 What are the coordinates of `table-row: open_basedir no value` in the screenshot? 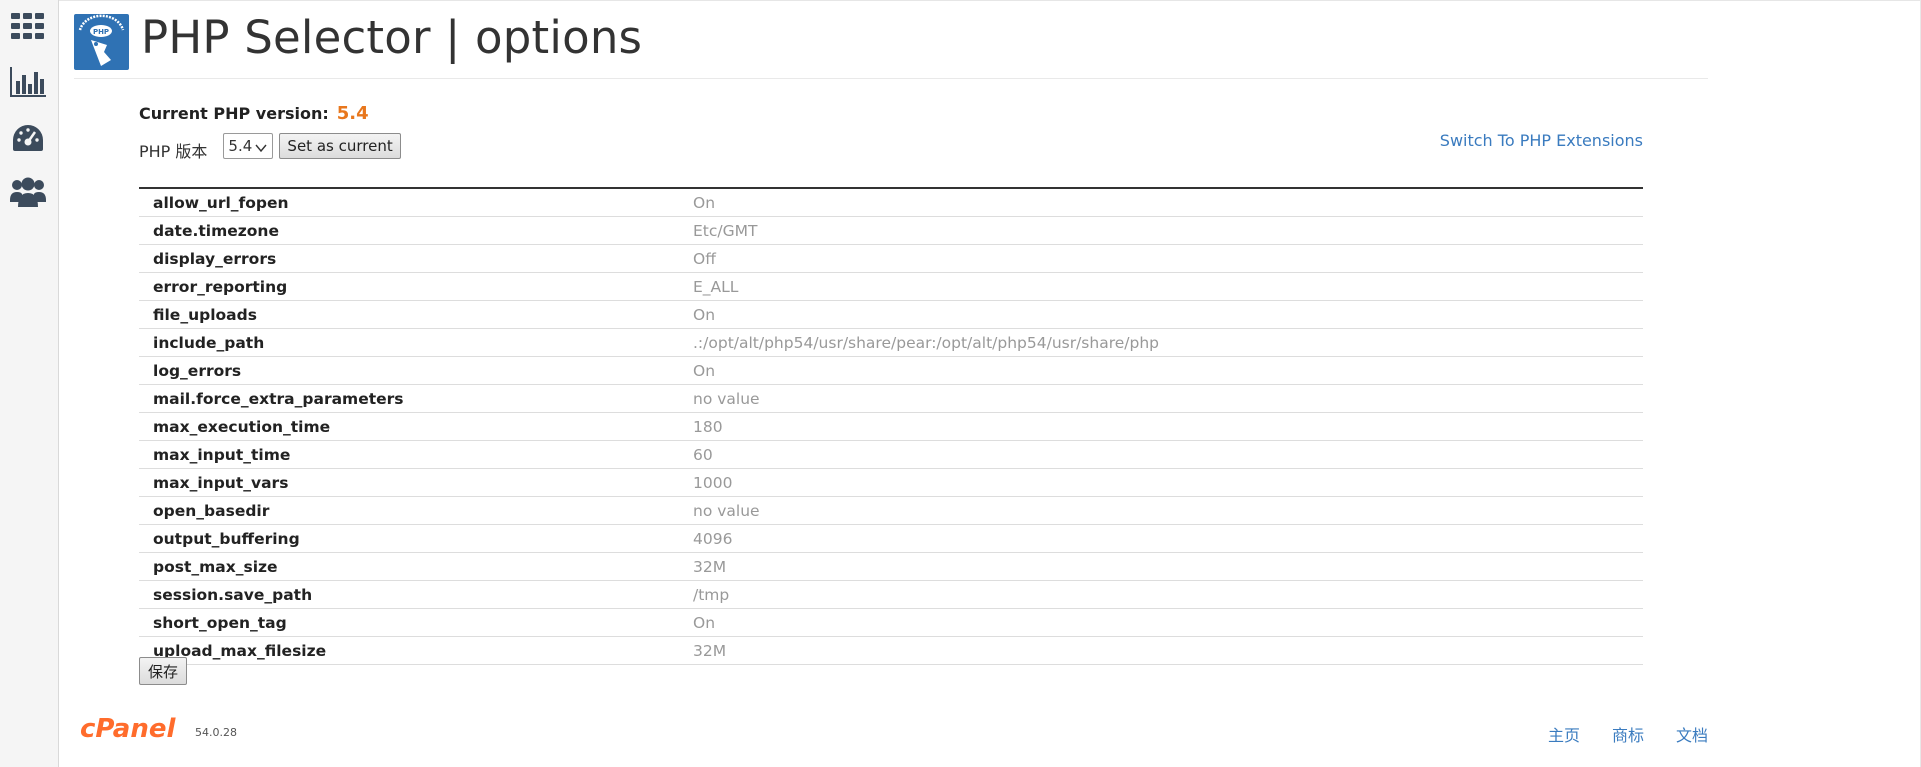 It's located at (891, 510).